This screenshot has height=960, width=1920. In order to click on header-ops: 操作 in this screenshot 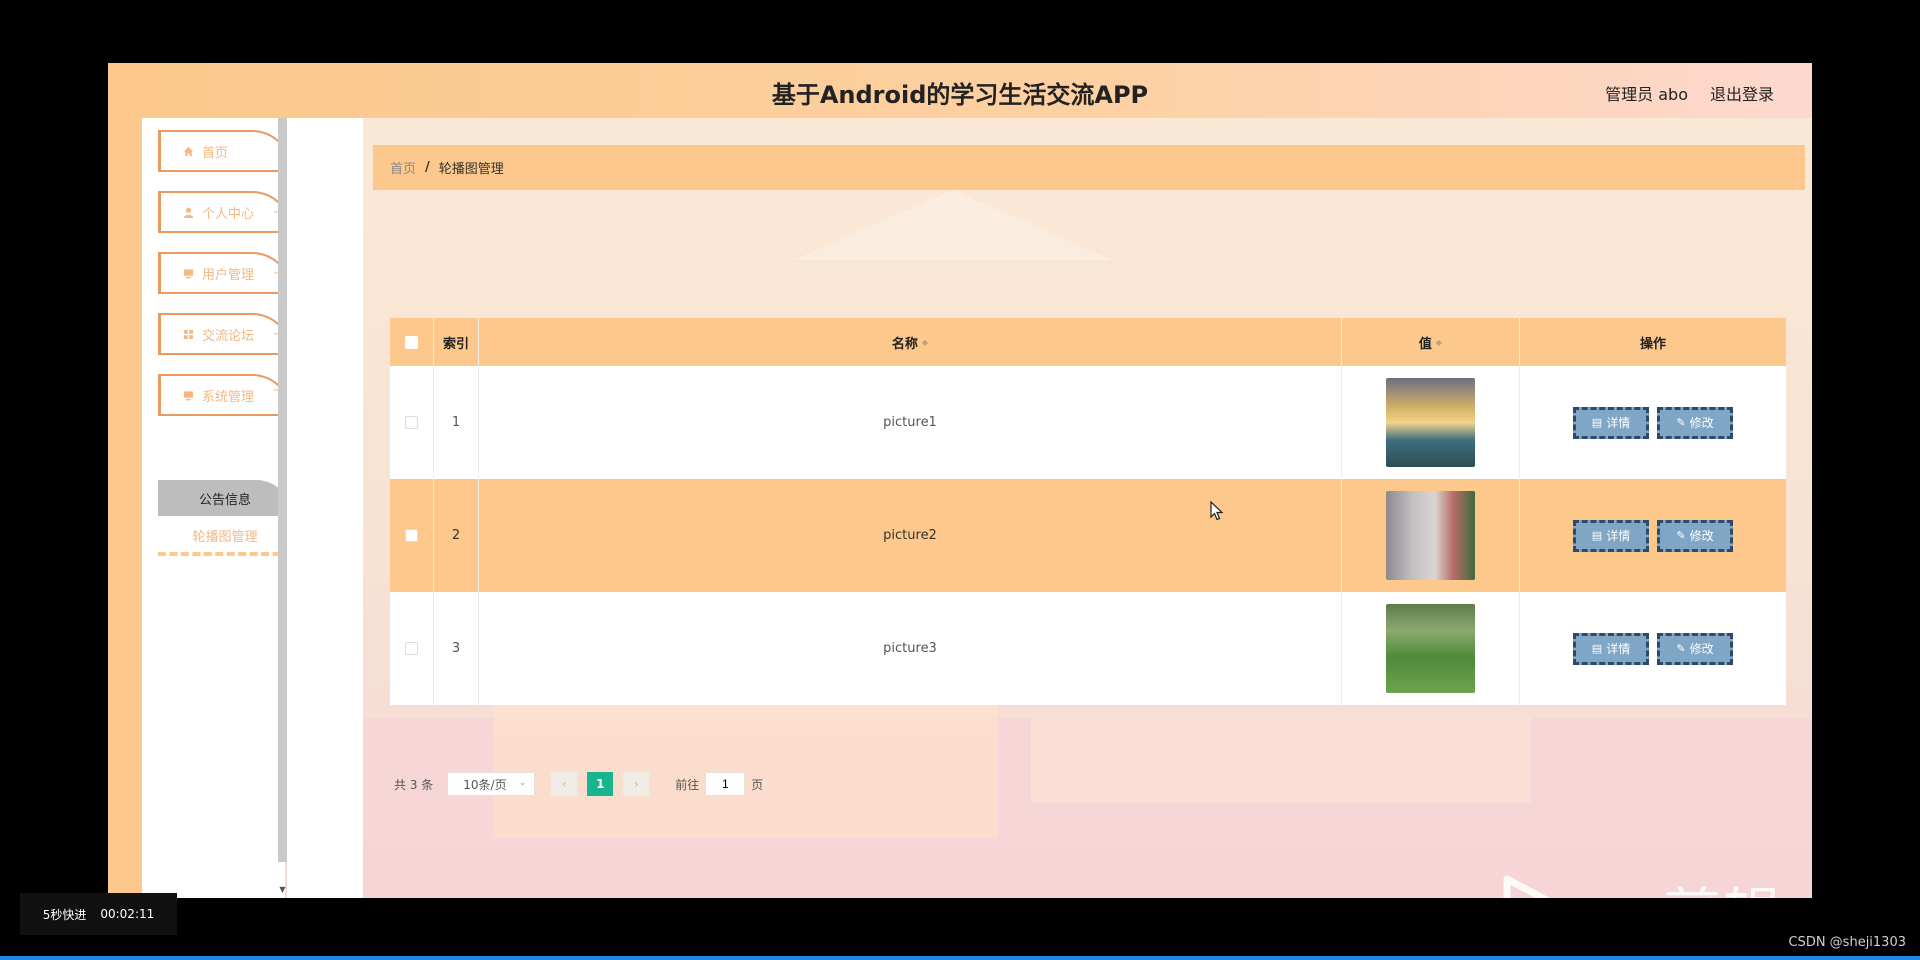, I will do `click(1652, 344)`.